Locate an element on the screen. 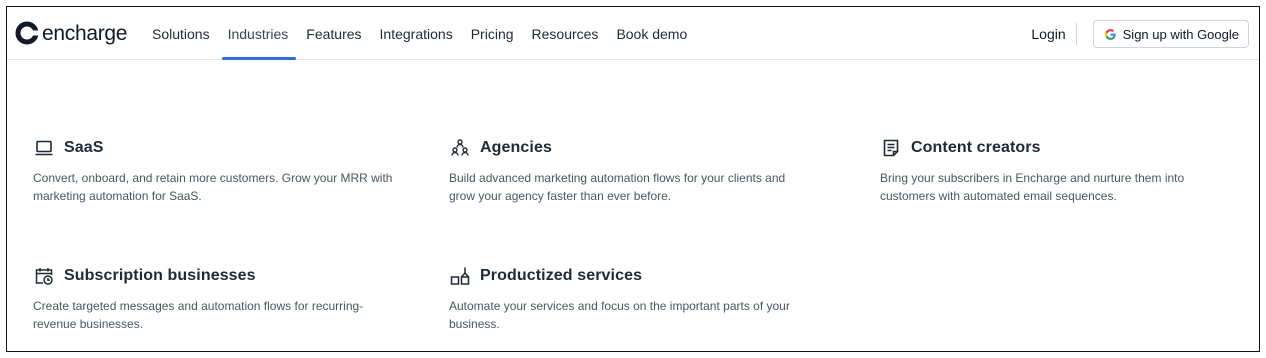  card-title: Subscription businesses is located at coordinates (160, 275).